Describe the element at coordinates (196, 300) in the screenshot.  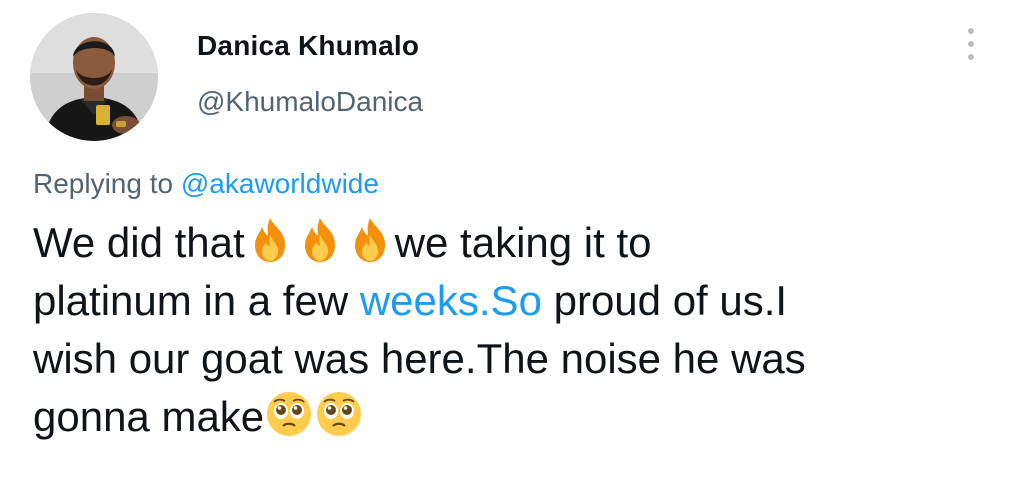
I see `tweet-text-segment: platinum in a few` at that location.